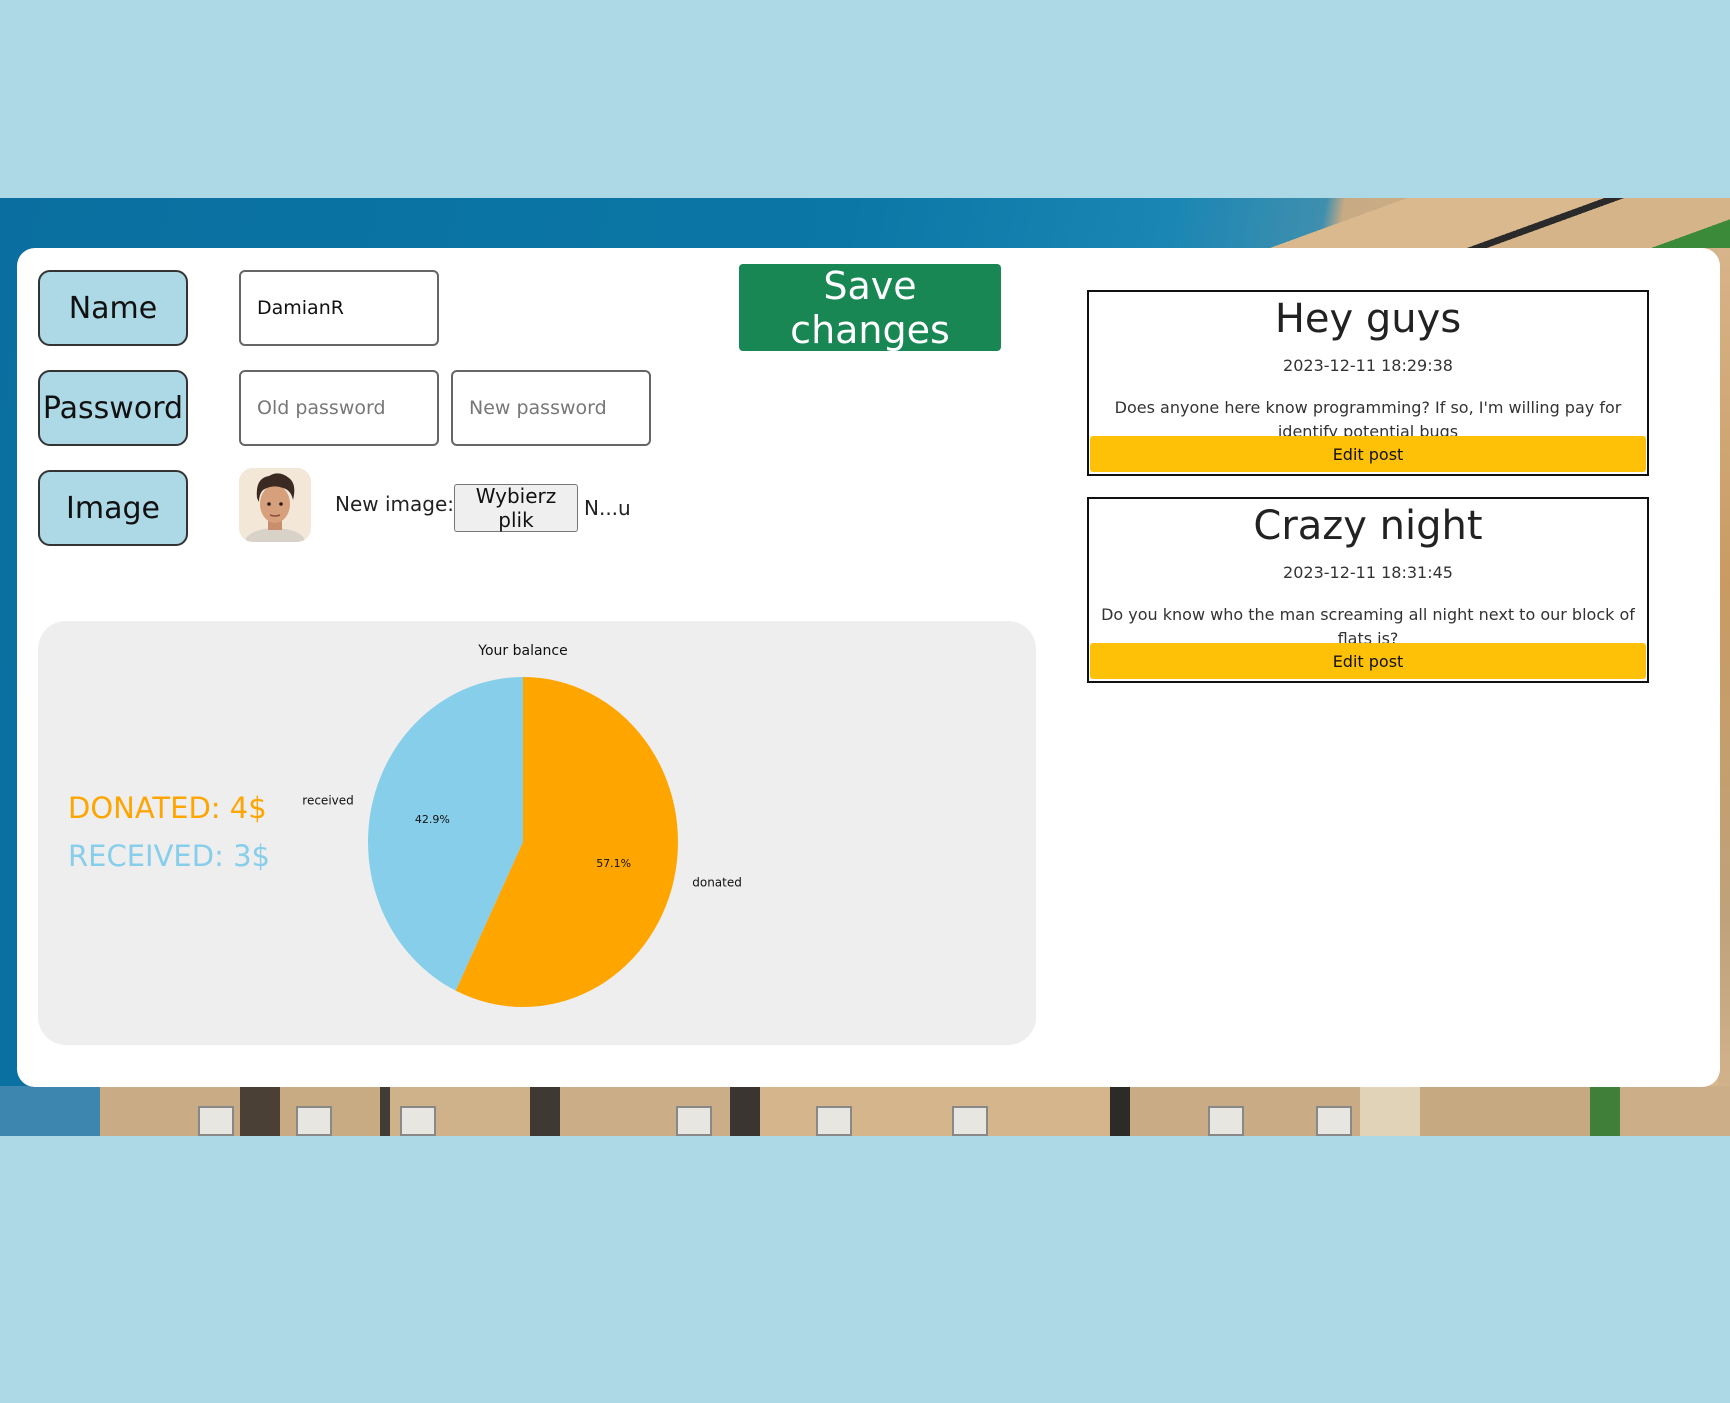 Image resolution: width=1730 pixels, height=1403 pixels. I want to click on name-input, so click(339, 308).